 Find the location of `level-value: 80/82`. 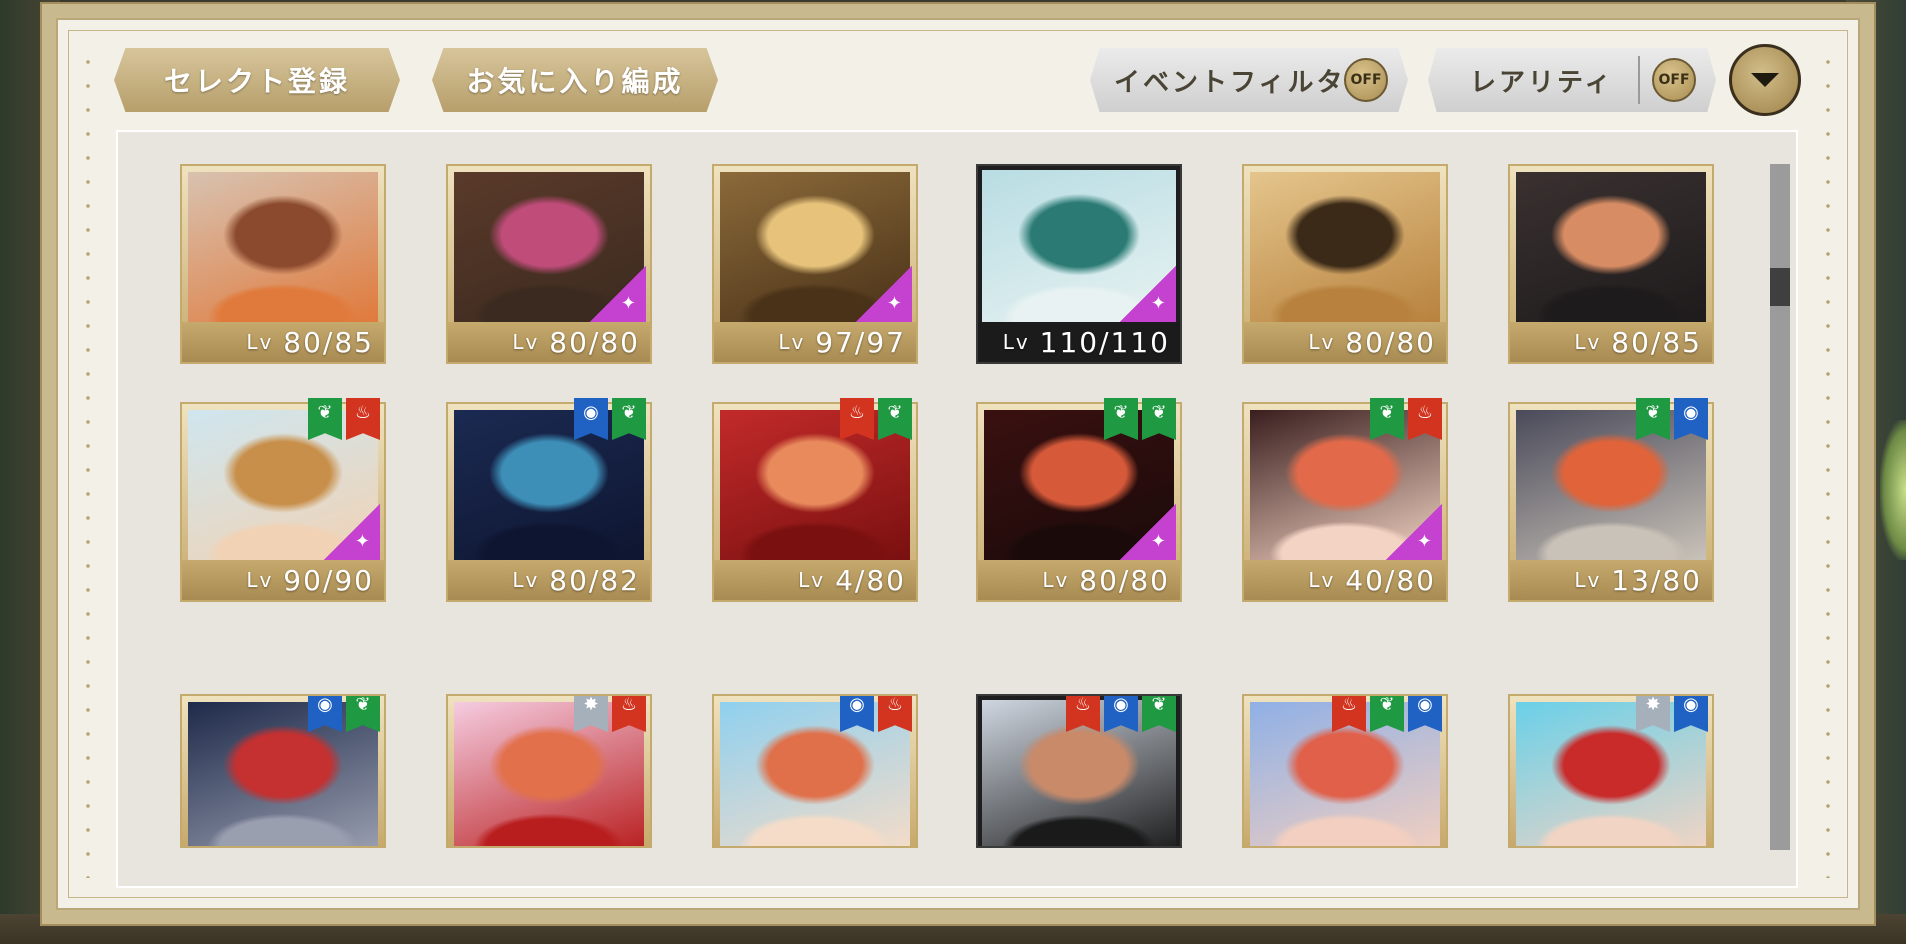

level-value: 80/82 is located at coordinates (594, 580).